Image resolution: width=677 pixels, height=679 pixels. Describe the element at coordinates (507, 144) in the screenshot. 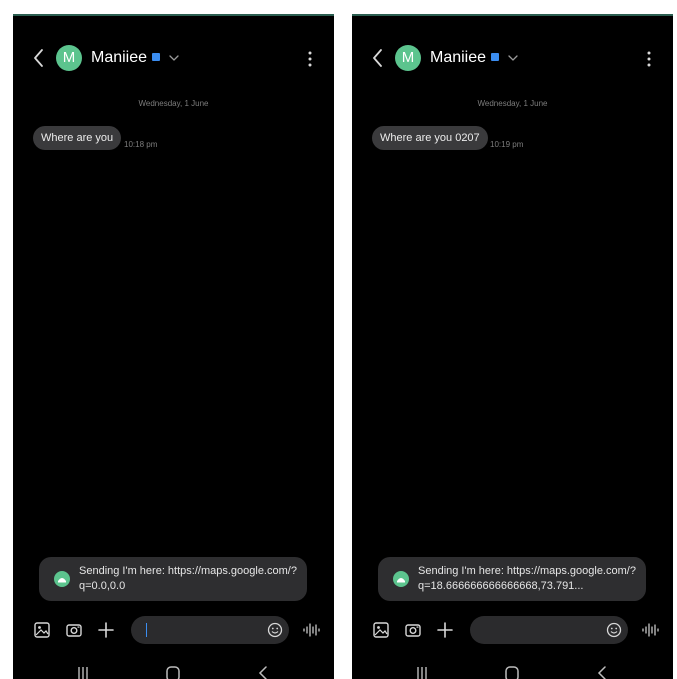

I see `message-time: 10:19 pm` at that location.